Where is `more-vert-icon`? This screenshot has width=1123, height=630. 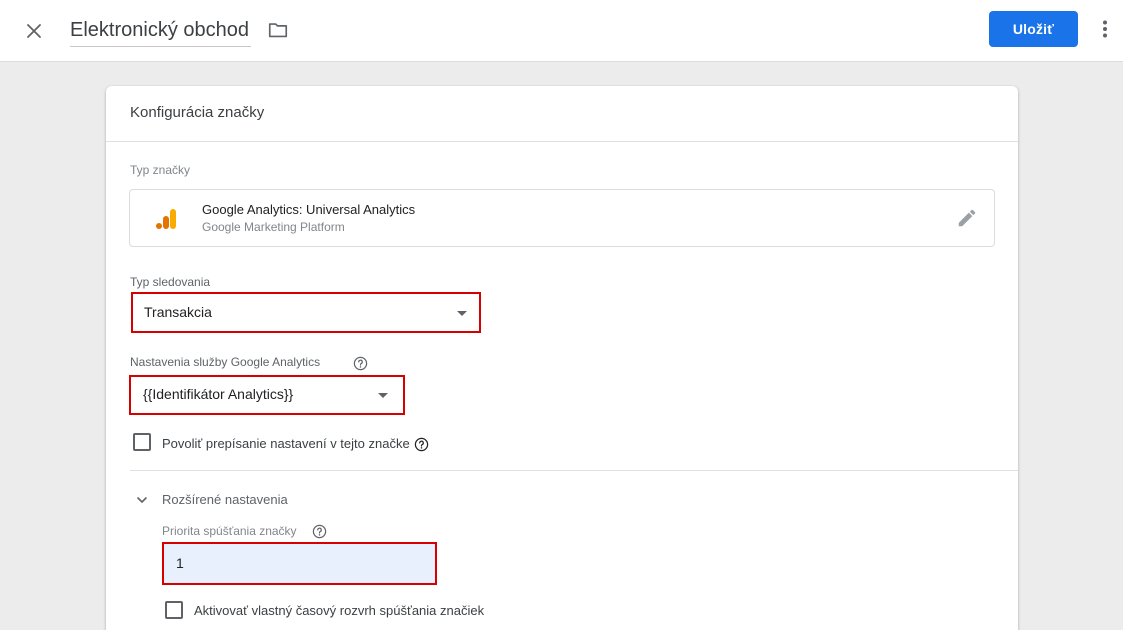 more-vert-icon is located at coordinates (1105, 29).